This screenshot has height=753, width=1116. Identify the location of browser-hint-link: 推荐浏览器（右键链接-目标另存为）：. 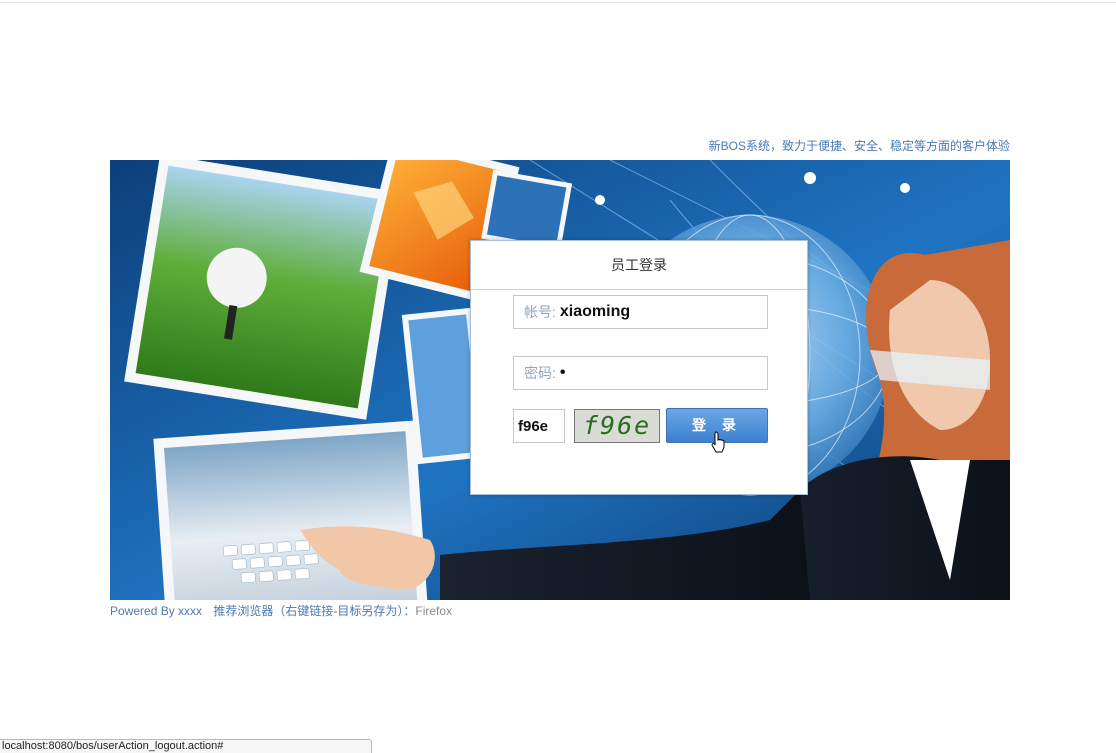
(314, 611).